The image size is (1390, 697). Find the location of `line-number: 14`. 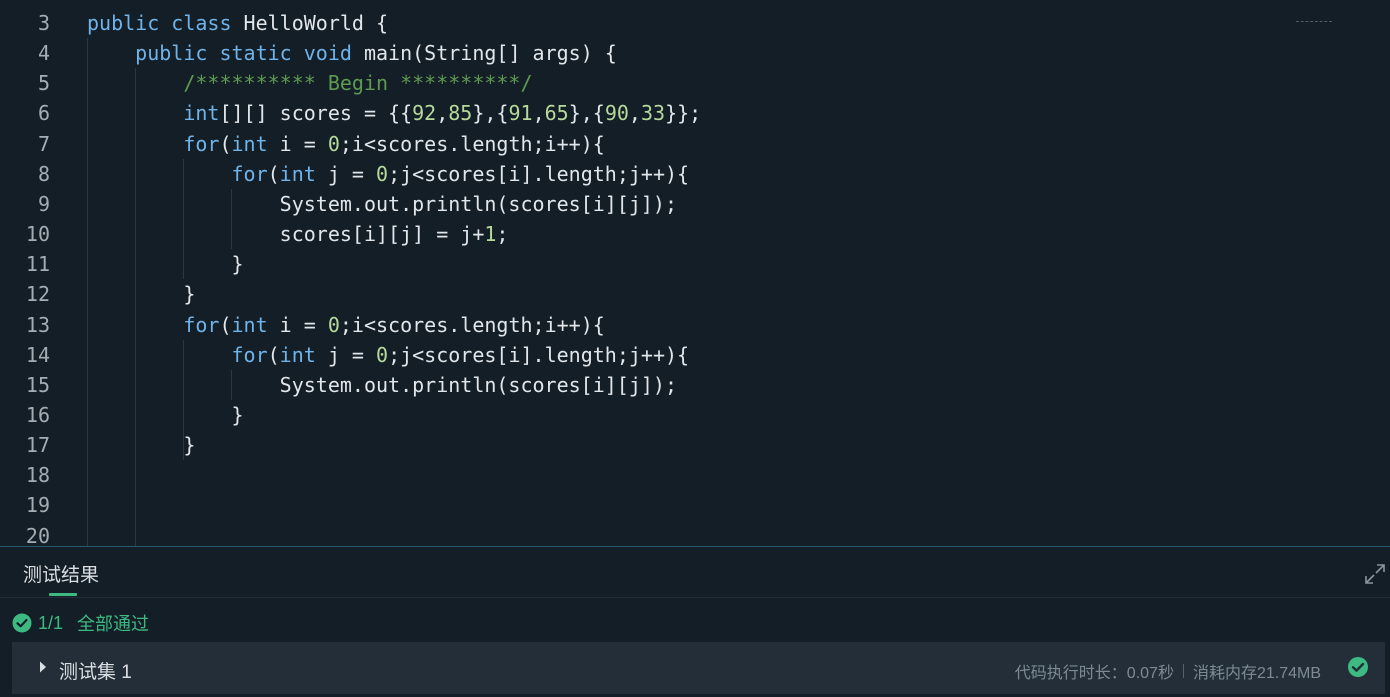

line-number: 14 is located at coordinates (37, 354).